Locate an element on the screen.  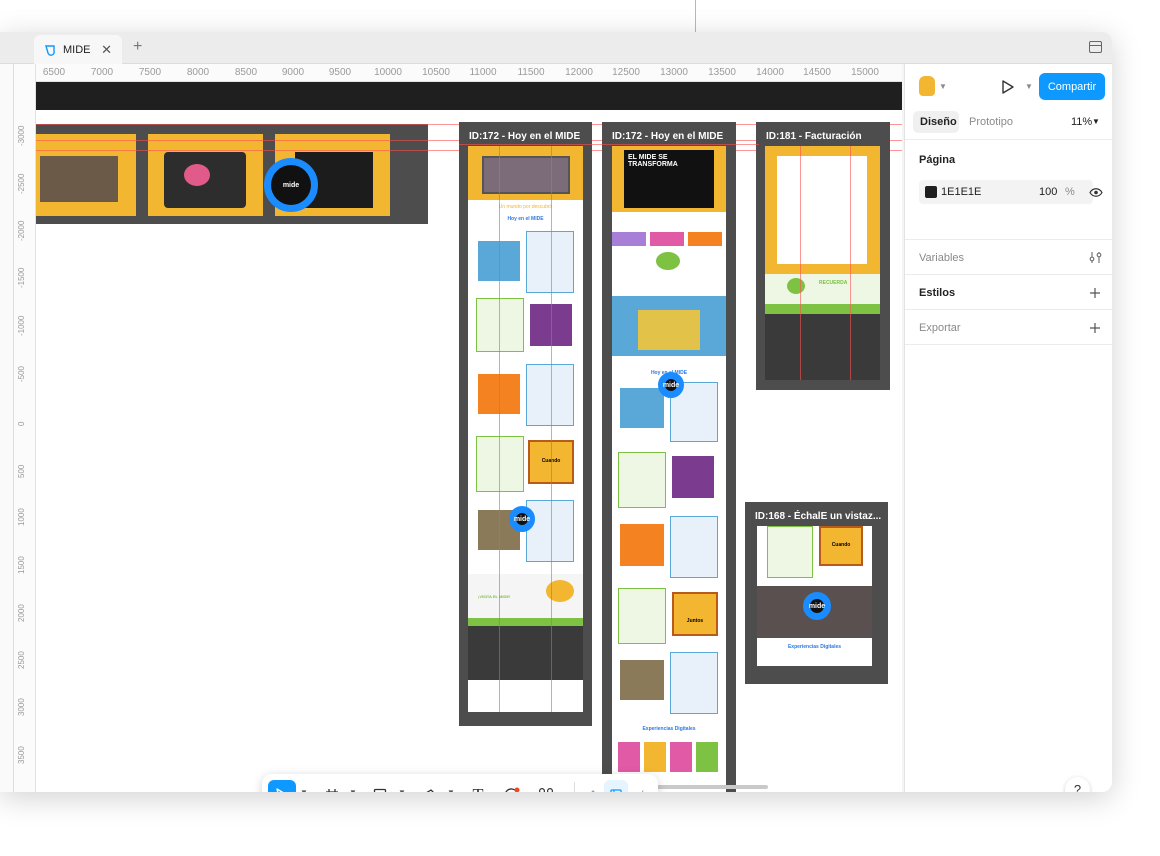
page-color-value: 1E1E1E is located at coordinates (961, 192).